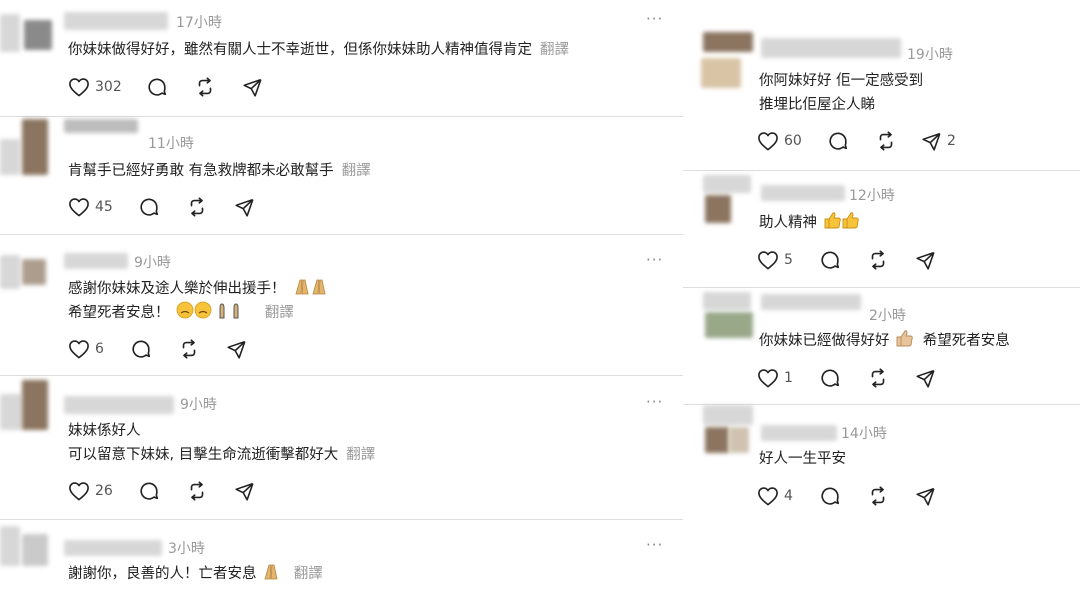 The image size is (1080, 589). What do you see at coordinates (318, 50) in the screenshot?
I see `comment-text: 你妹妹做得好好，雖然有關人士不幸逝世，但係你妹妹助人精神值得肯定 翻譯` at bounding box center [318, 50].